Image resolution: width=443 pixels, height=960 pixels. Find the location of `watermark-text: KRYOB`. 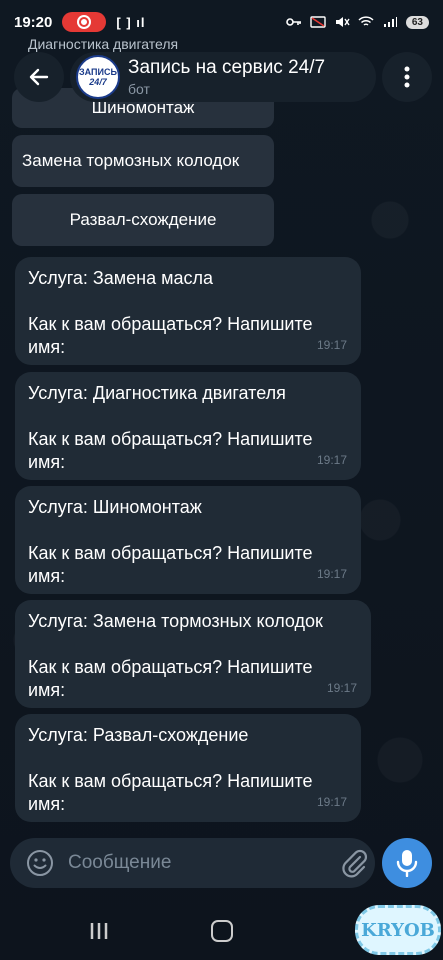

watermark-text: KRYOB is located at coordinates (398, 930).